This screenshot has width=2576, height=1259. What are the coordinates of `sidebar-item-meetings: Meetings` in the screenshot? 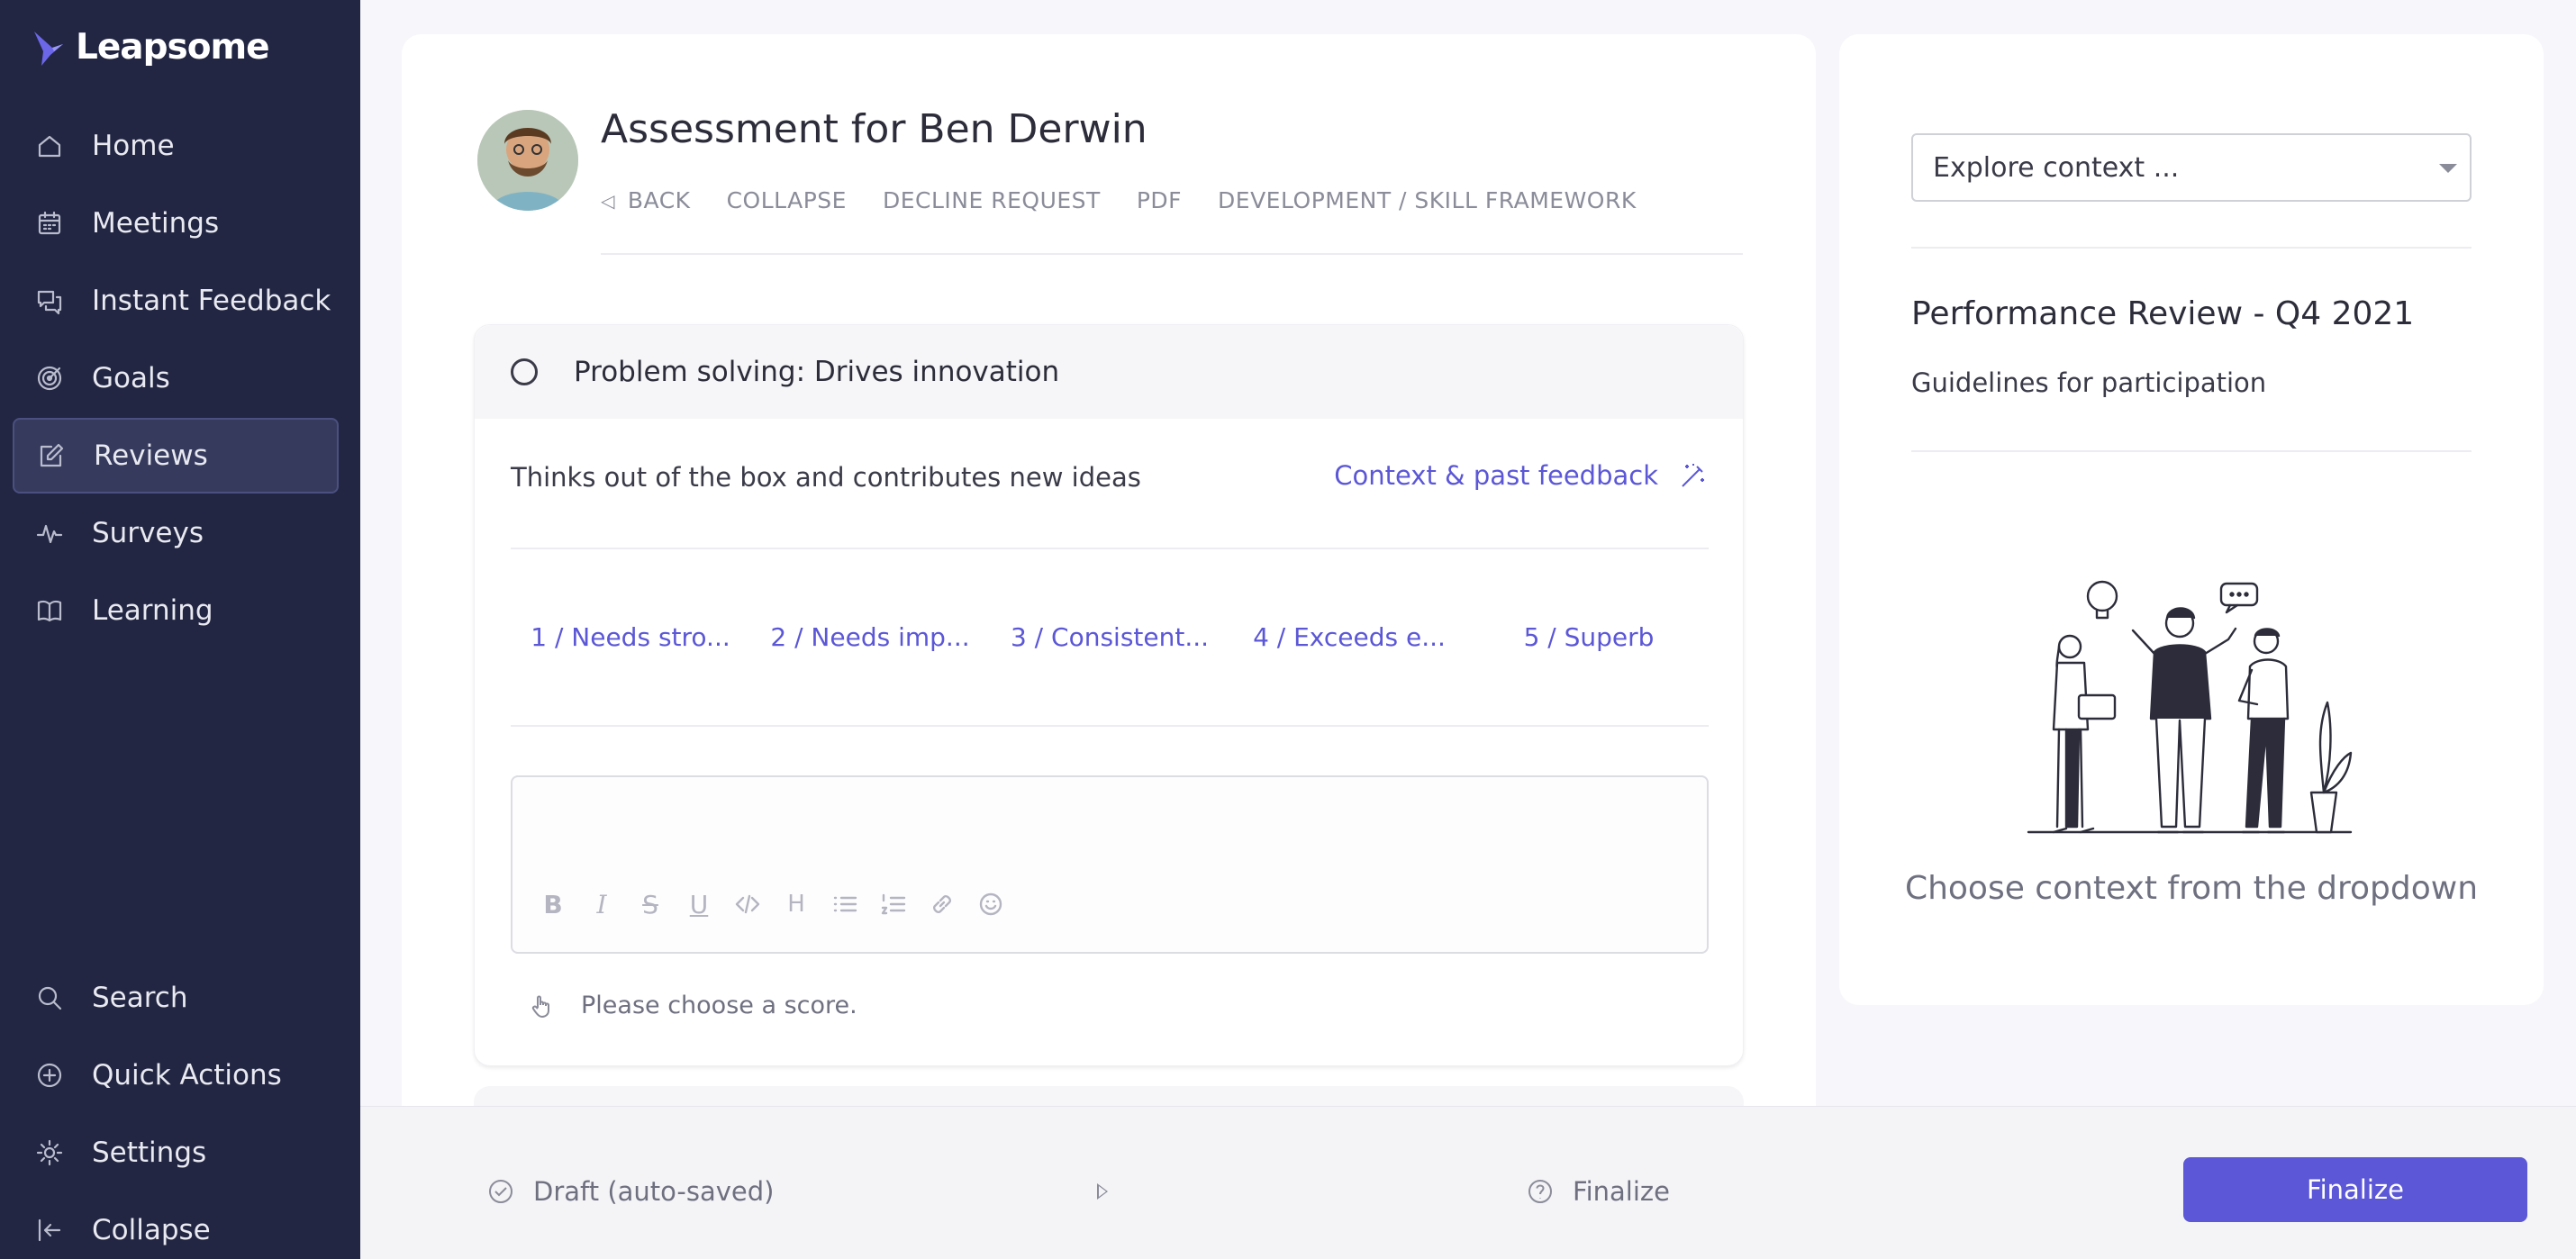 It's located at (176, 223).